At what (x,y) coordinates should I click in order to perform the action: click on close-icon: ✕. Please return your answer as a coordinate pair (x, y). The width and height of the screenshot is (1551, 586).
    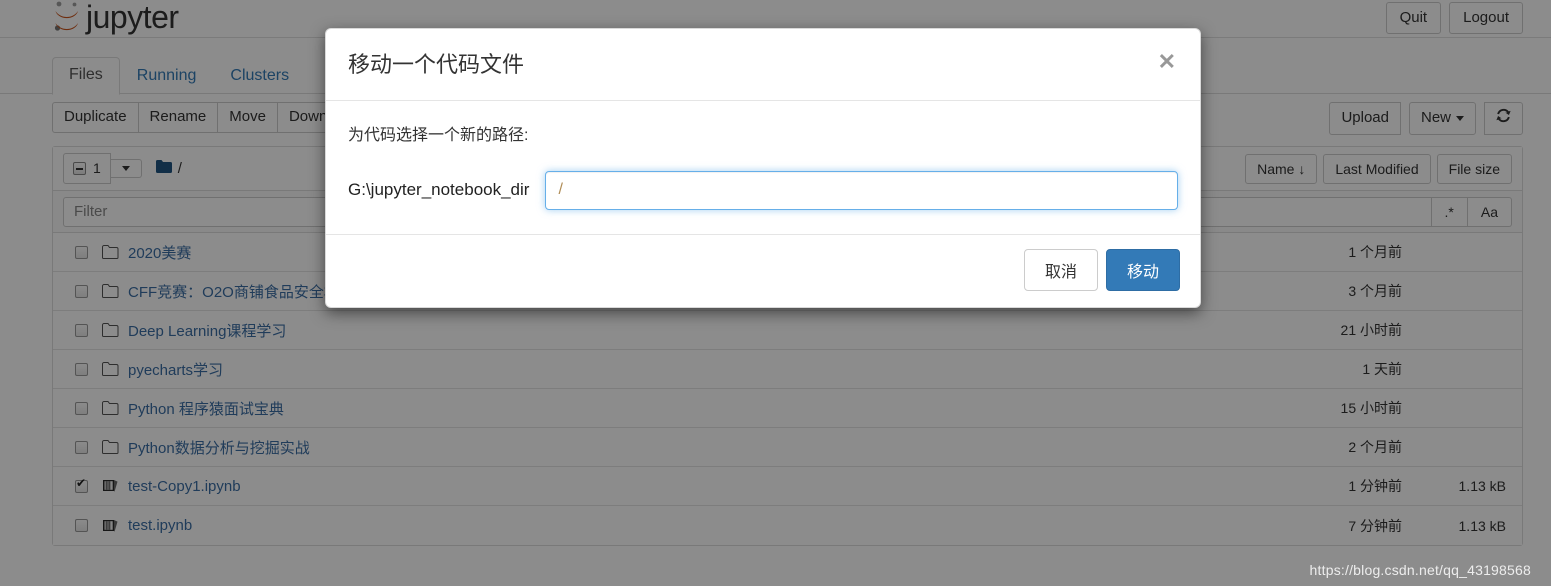
    Looking at the image, I should click on (1167, 62).